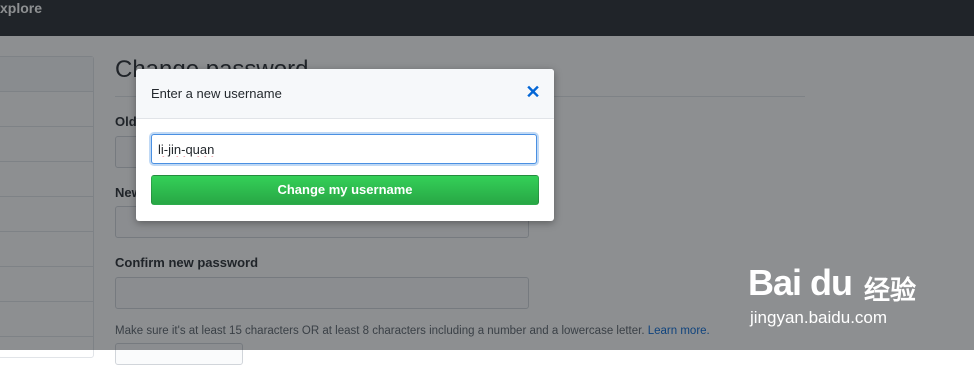  What do you see at coordinates (819, 317) in the screenshot?
I see `watermark-url: jingyan.baidu.com` at bounding box center [819, 317].